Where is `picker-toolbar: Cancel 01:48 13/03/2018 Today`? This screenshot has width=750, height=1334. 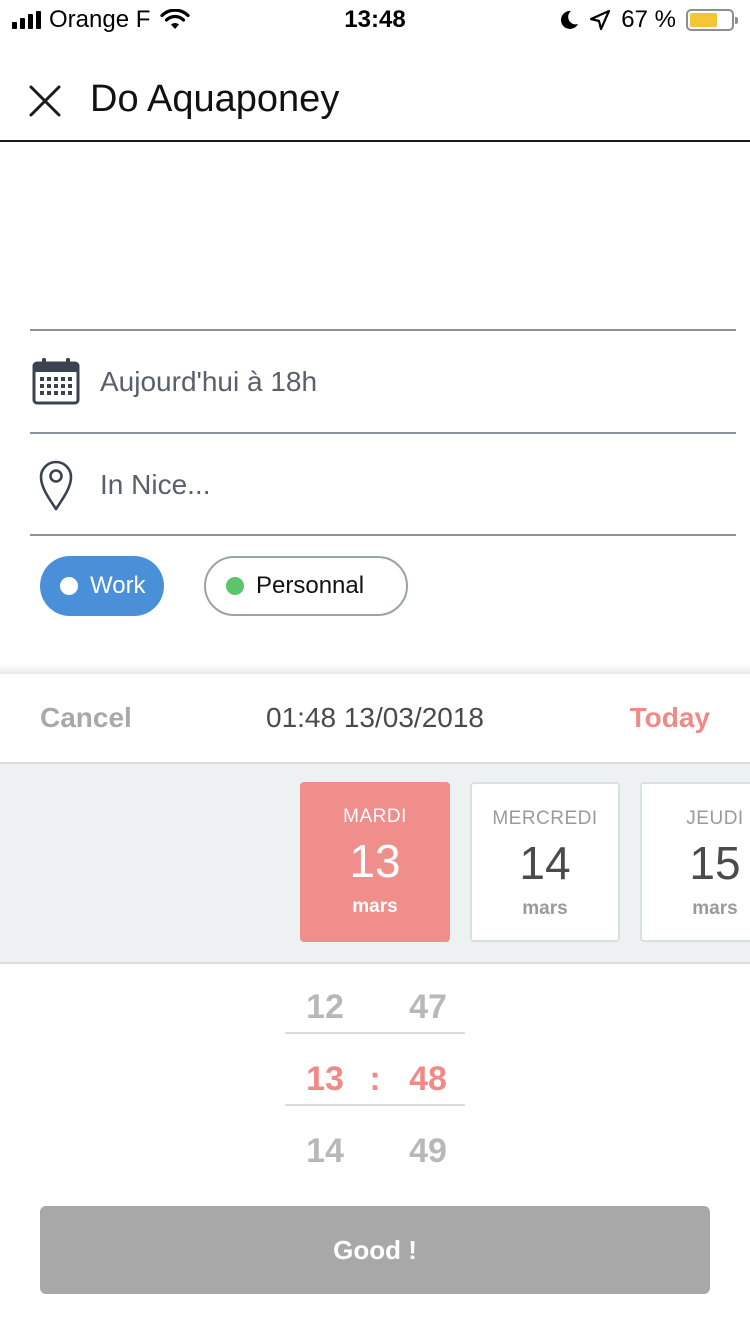
picker-toolbar: Cancel 01:48 13/03/2018 Today is located at coordinates (375, 719).